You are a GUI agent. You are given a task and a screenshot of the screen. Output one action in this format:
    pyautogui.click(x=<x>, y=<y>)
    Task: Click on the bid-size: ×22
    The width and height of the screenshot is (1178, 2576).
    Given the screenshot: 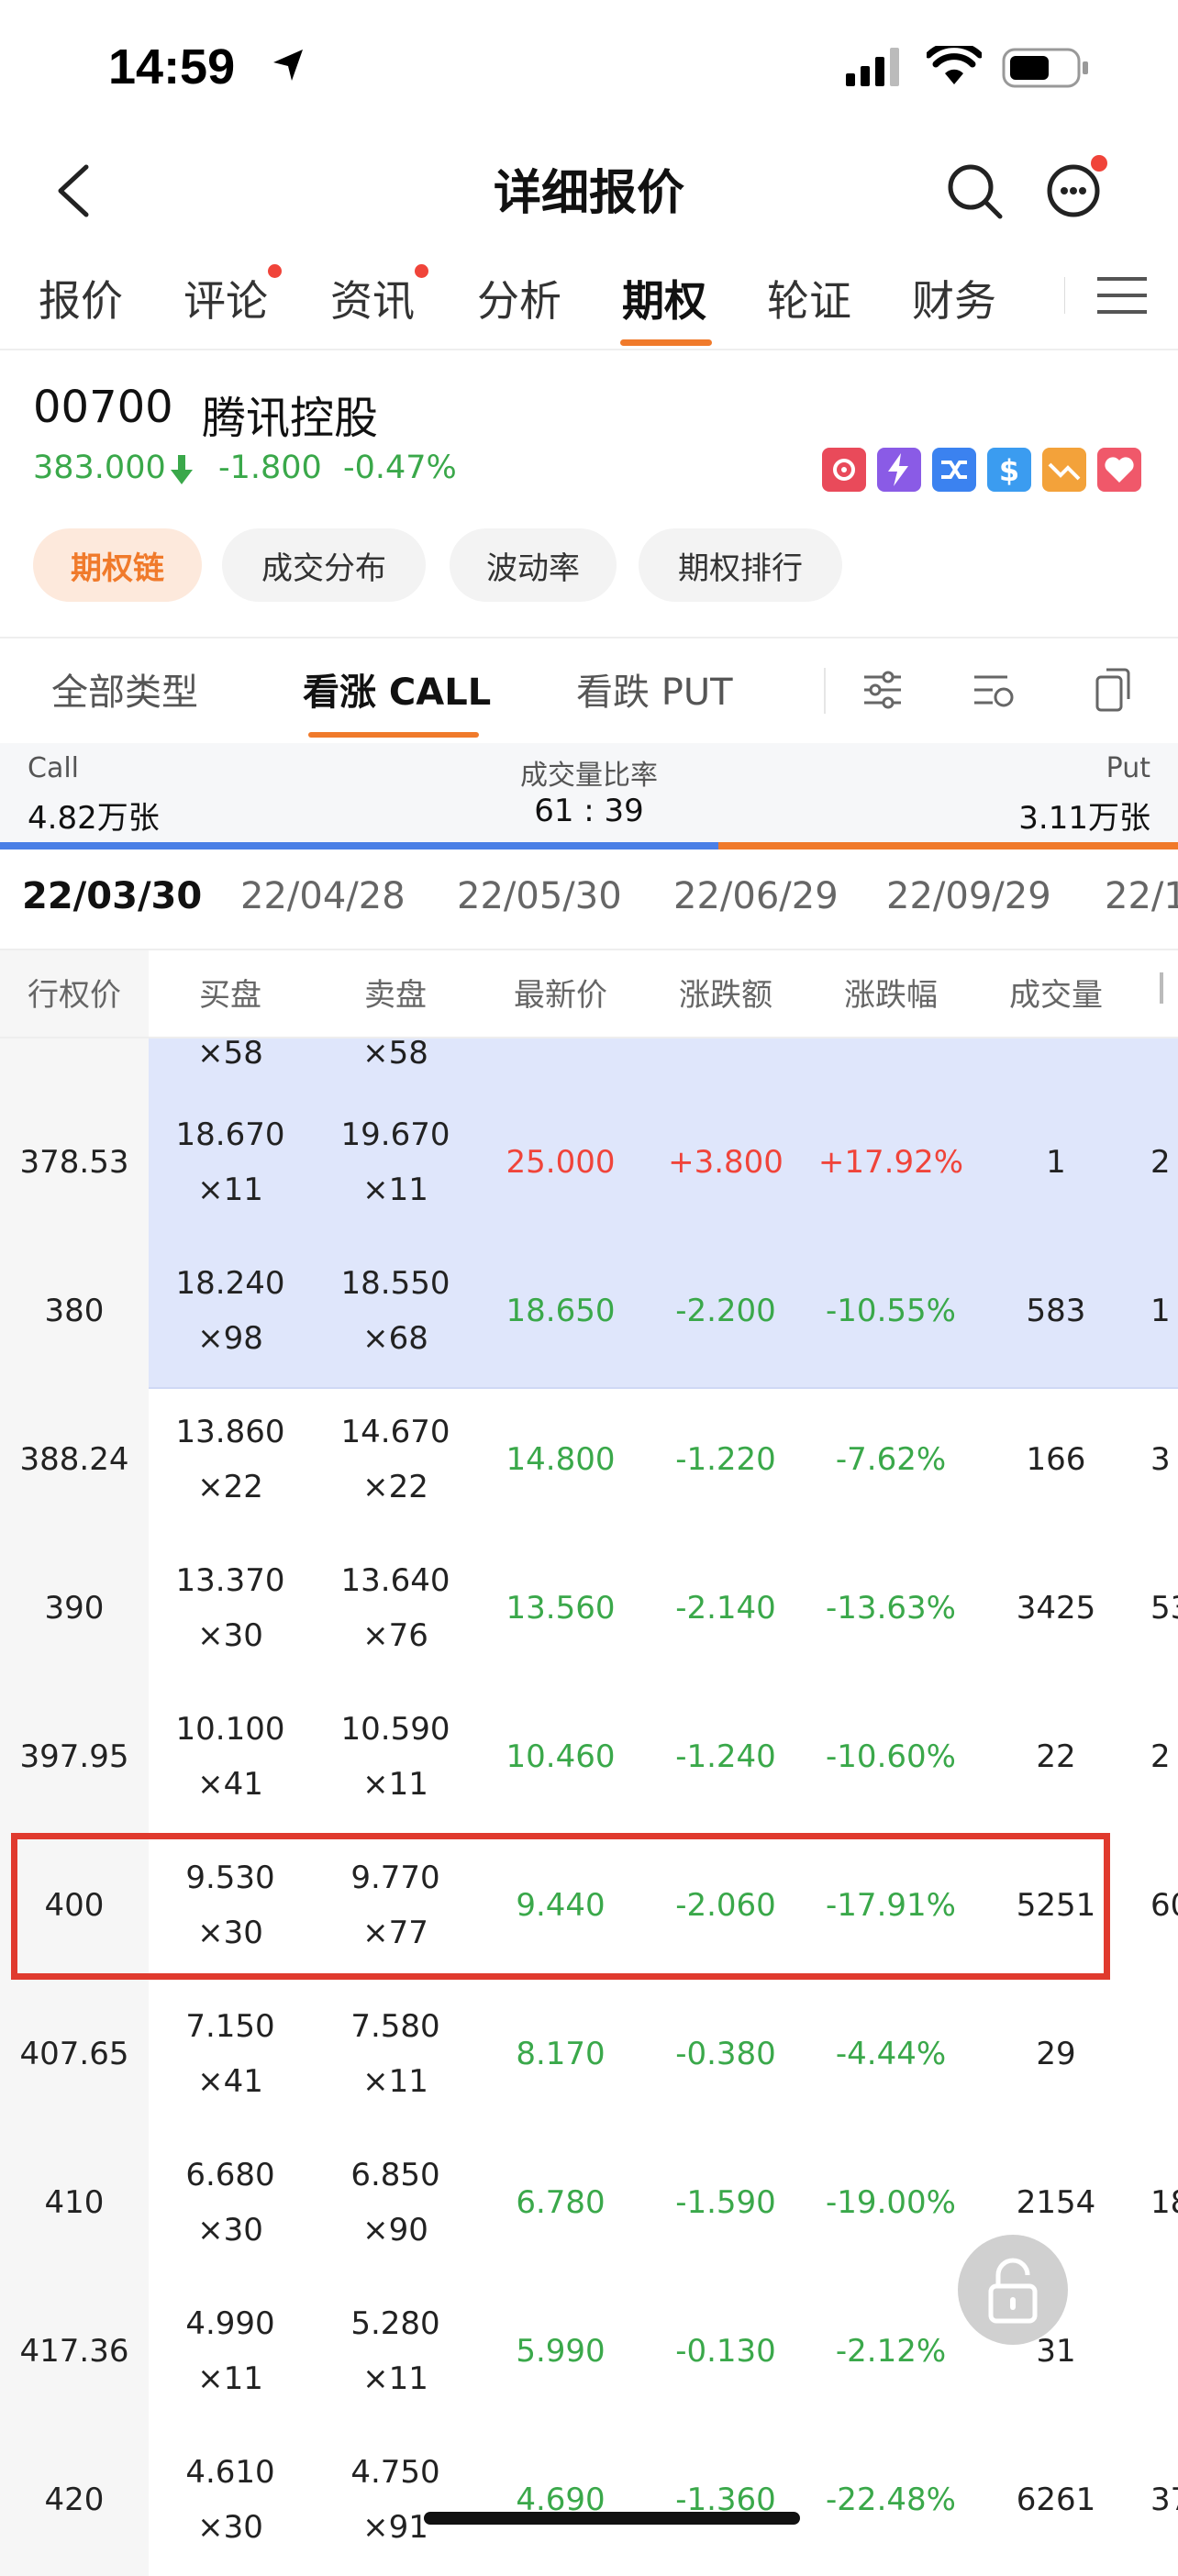 What is the action you would take?
    pyautogui.click(x=230, y=1487)
    